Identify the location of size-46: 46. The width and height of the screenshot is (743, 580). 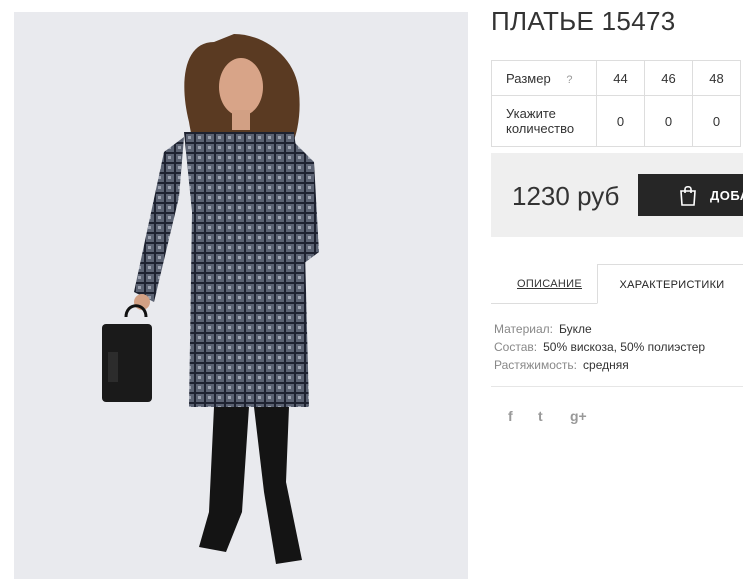
(668, 78).